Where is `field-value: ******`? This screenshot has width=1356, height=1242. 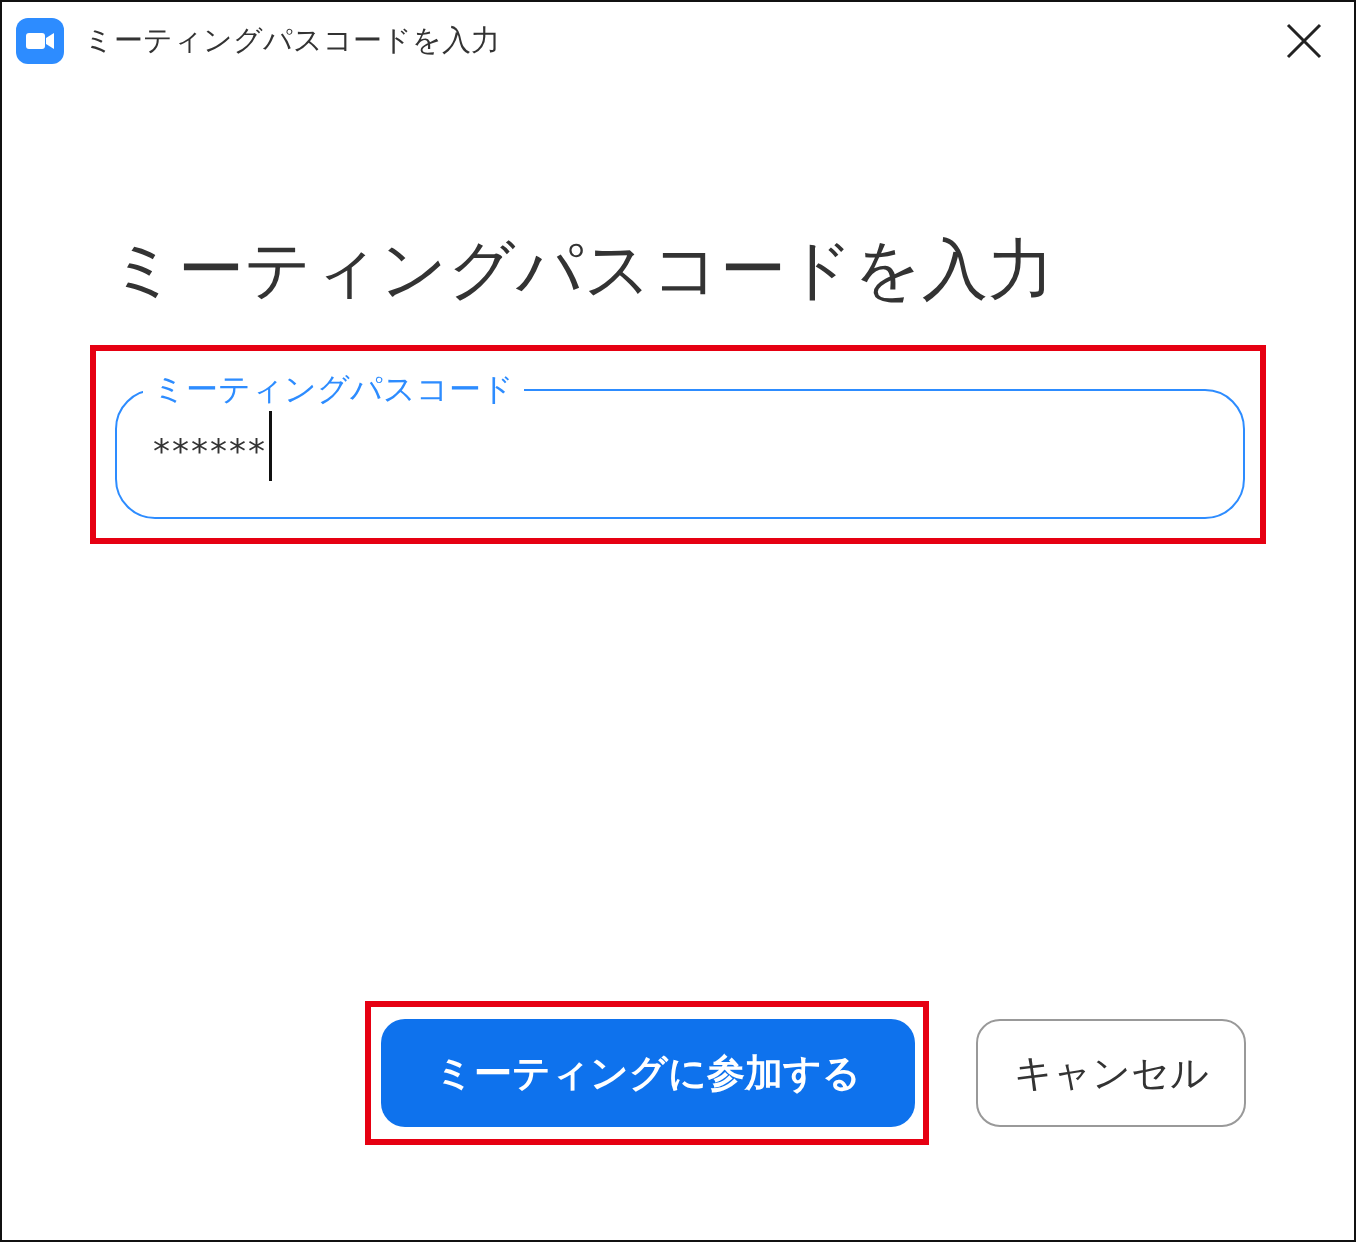 field-value: ****** is located at coordinates (210, 450).